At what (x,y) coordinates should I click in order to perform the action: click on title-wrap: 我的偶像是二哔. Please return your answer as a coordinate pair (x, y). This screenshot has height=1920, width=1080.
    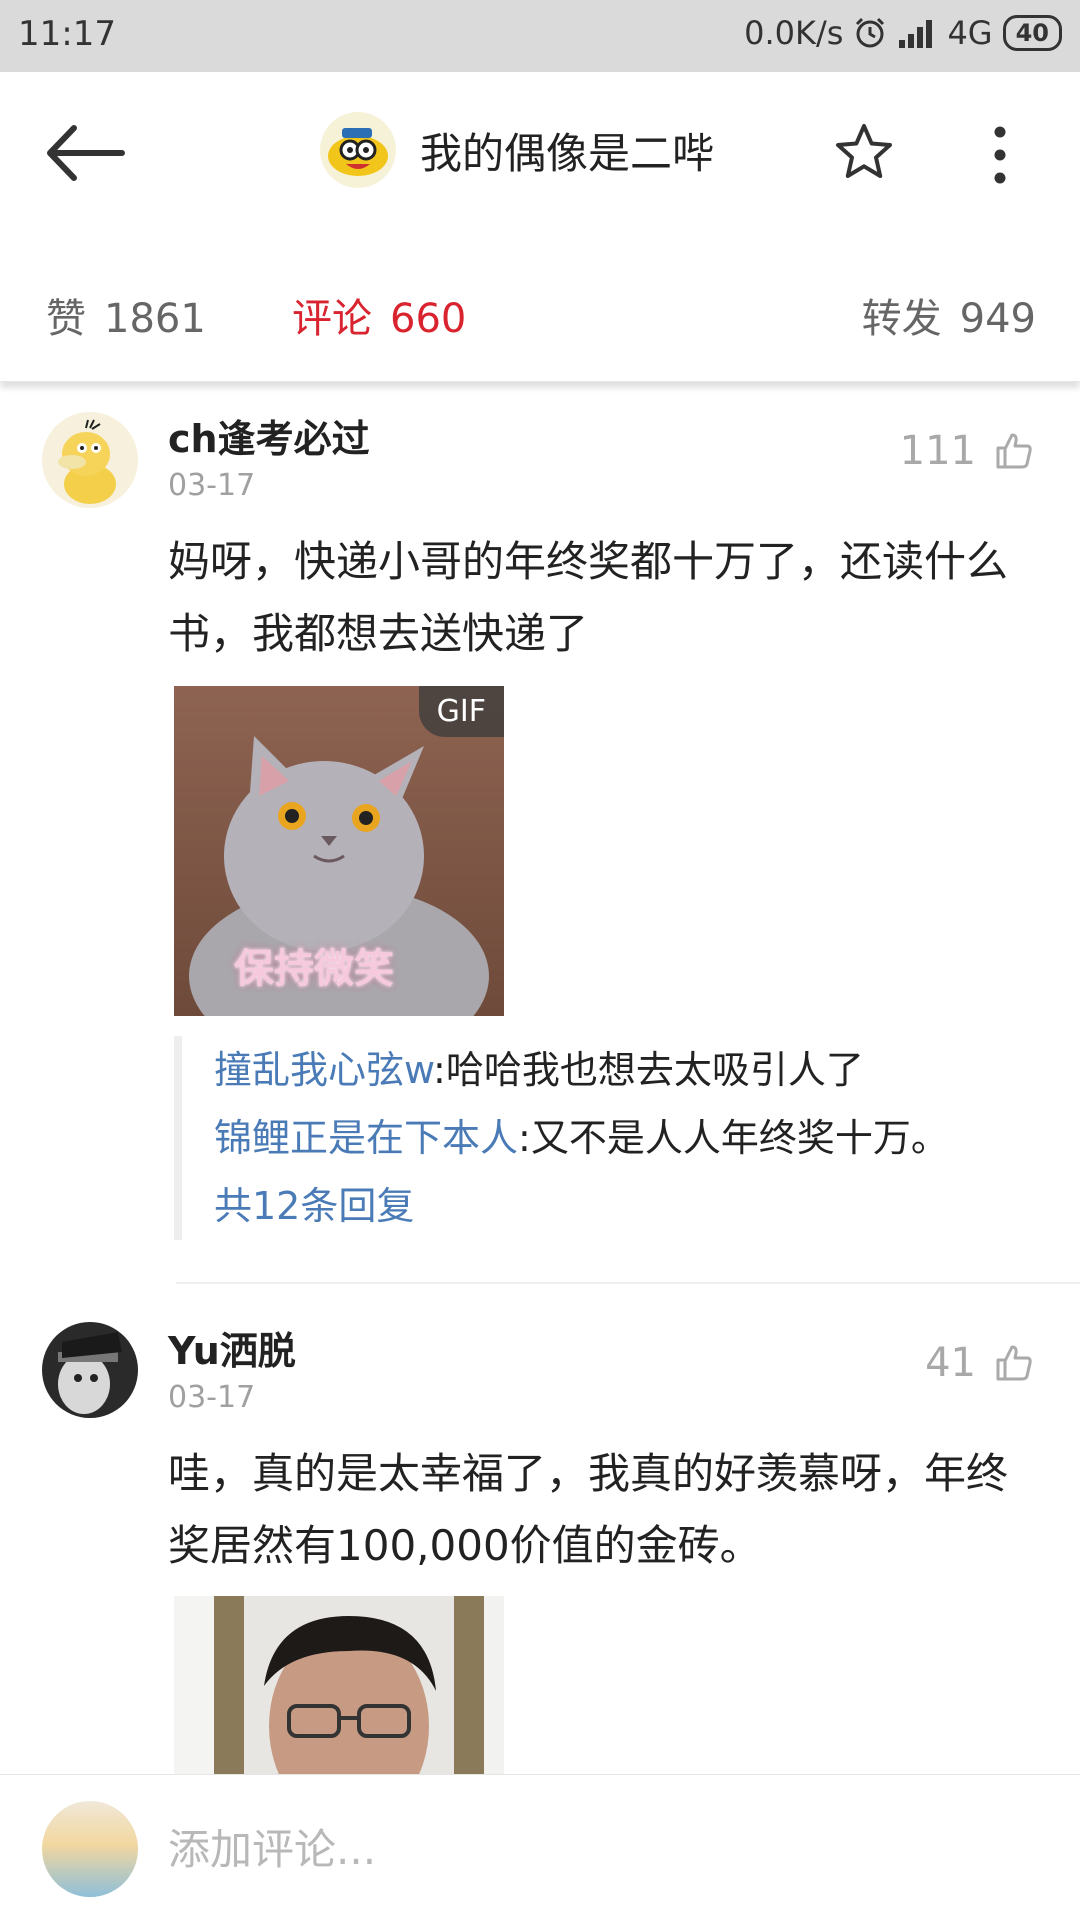
    Looking at the image, I should click on (517, 150).